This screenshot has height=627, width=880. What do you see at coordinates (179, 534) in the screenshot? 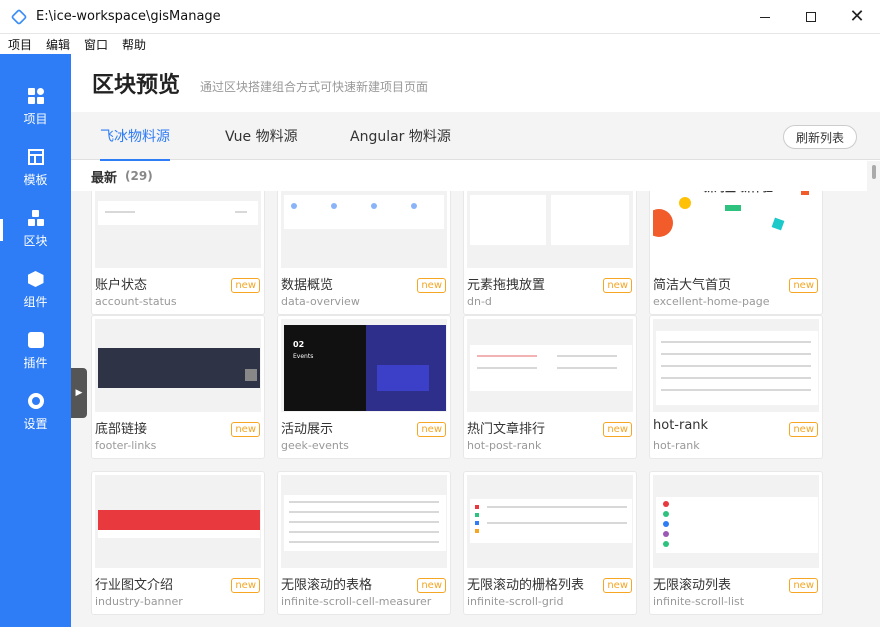
I see `preview-strip` at bounding box center [179, 534].